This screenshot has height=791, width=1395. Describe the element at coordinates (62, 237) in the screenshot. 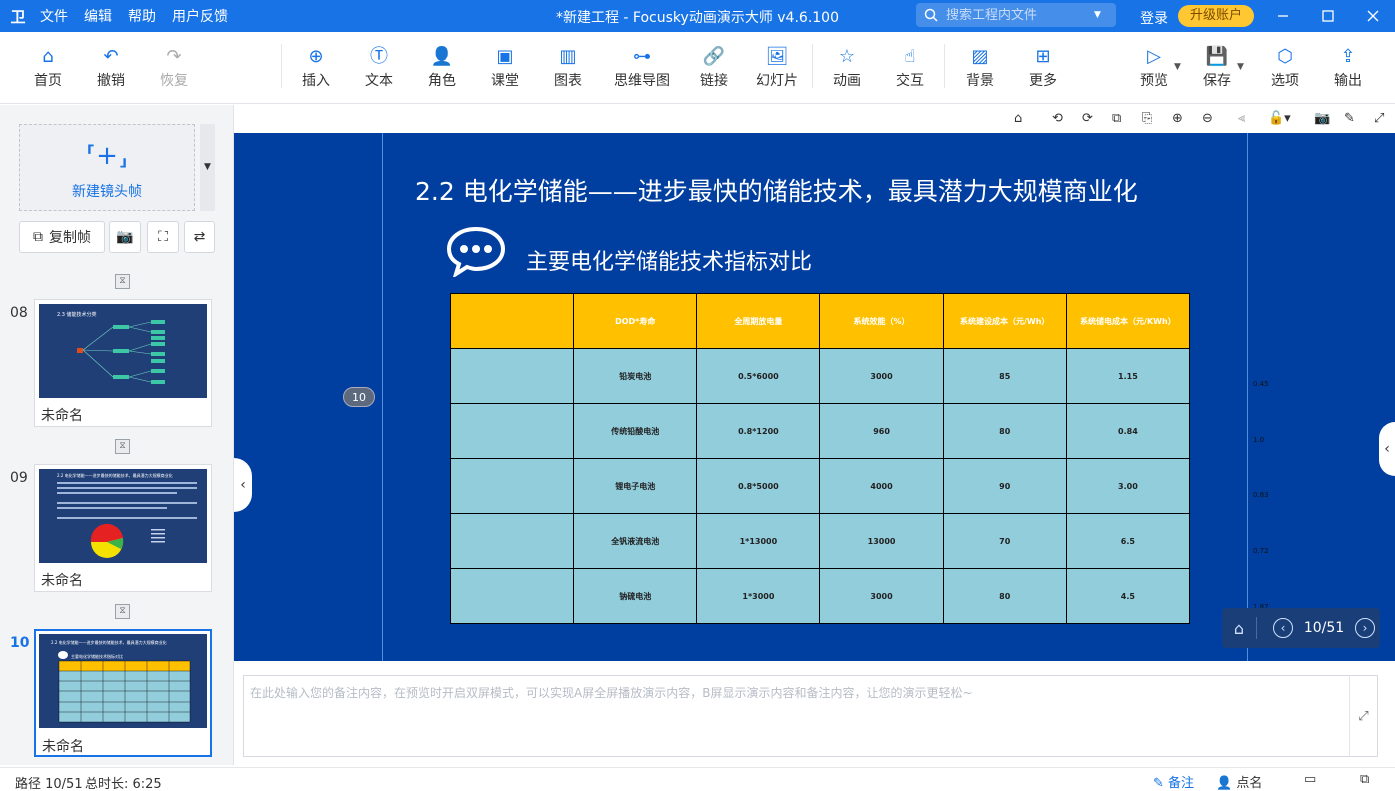

I see `copy-frame-button: ⧉ 复制帧` at that location.